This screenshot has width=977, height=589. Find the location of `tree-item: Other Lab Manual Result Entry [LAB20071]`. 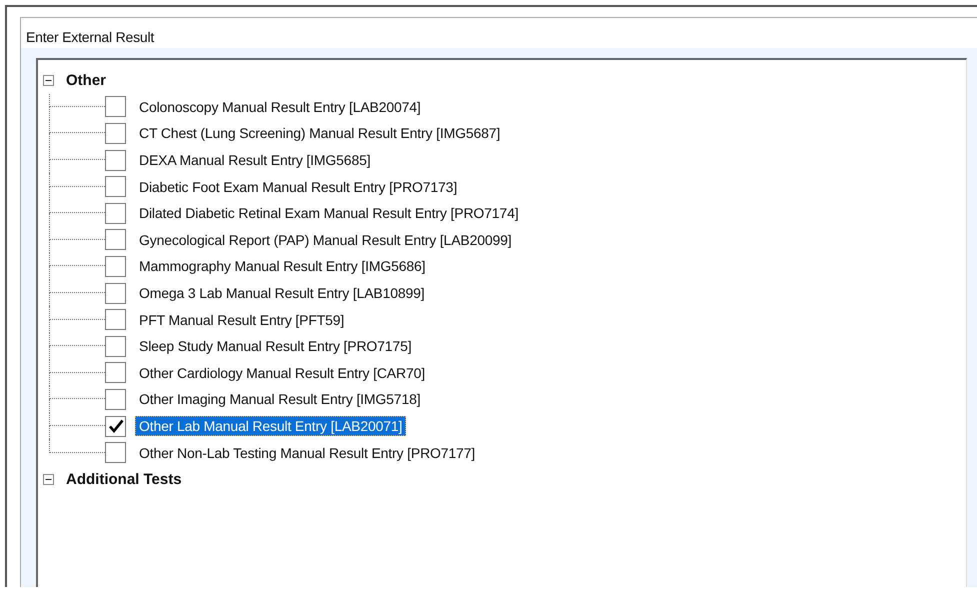

tree-item: Other Lab Manual Result Entry [LAB20071] is located at coordinates (270, 426).